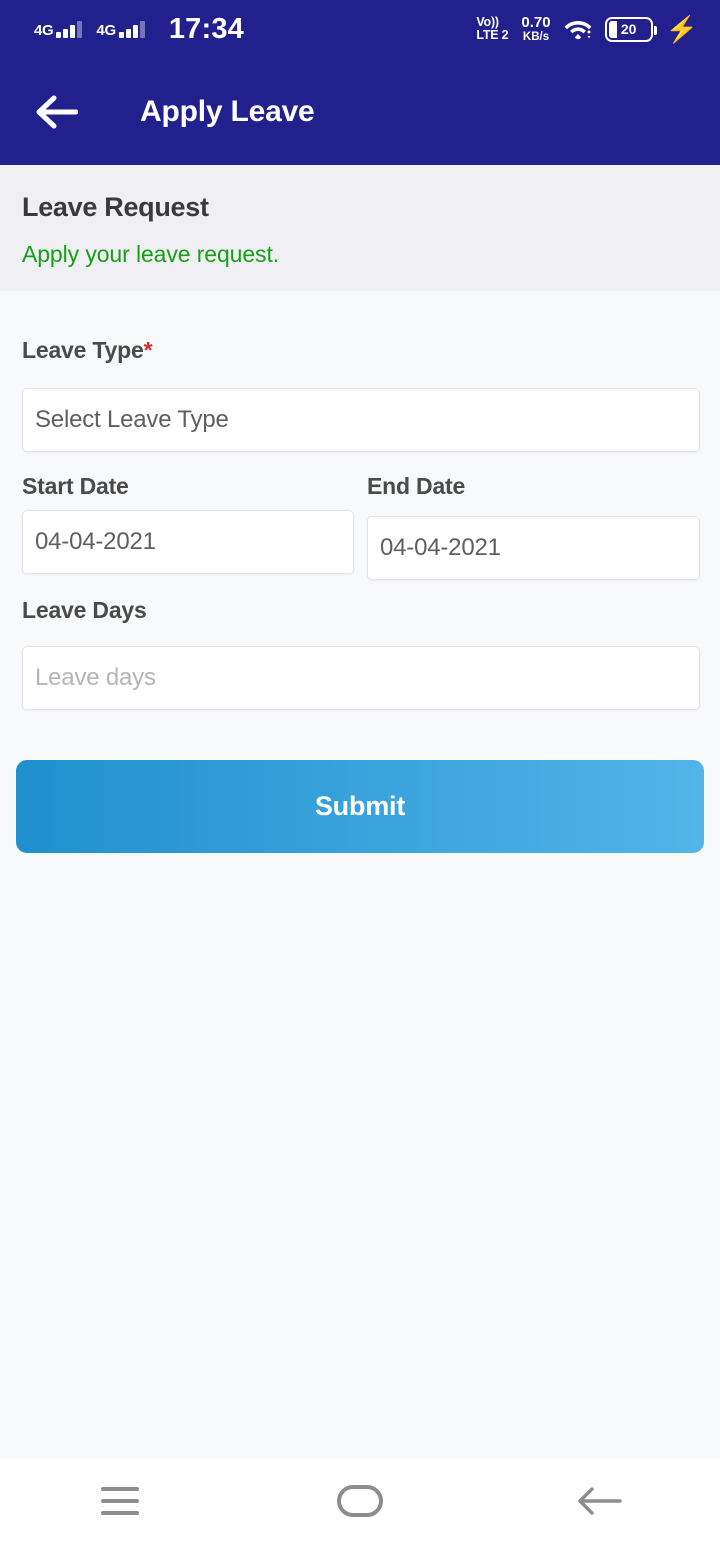 This screenshot has height=1544, width=720. I want to click on network-speed-indicator: 0.70 KB/s, so click(535, 29).